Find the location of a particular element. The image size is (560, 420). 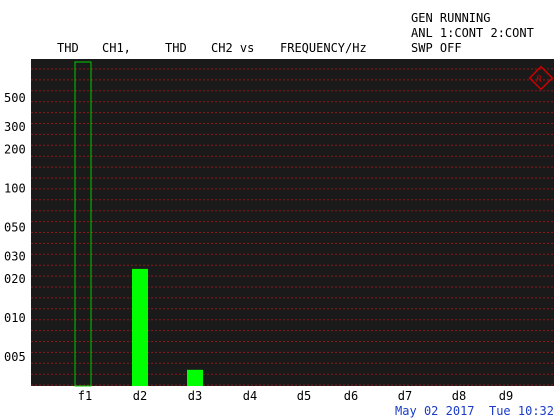

y-tick-label: 010 is located at coordinates (15, 318).